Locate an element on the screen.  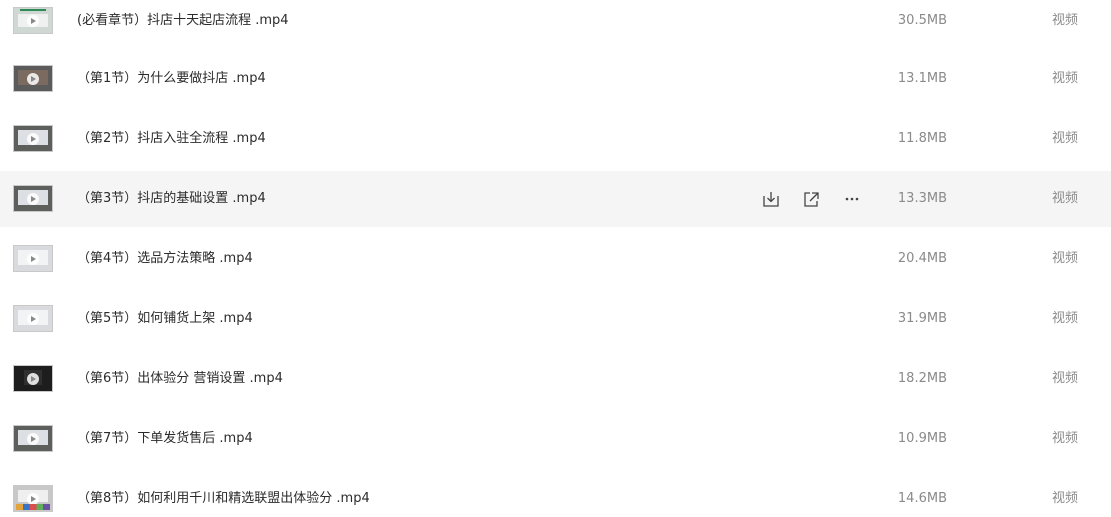
file-name: （第4节）选品方法策略 .mp4 is located at coordinates (165, 259).